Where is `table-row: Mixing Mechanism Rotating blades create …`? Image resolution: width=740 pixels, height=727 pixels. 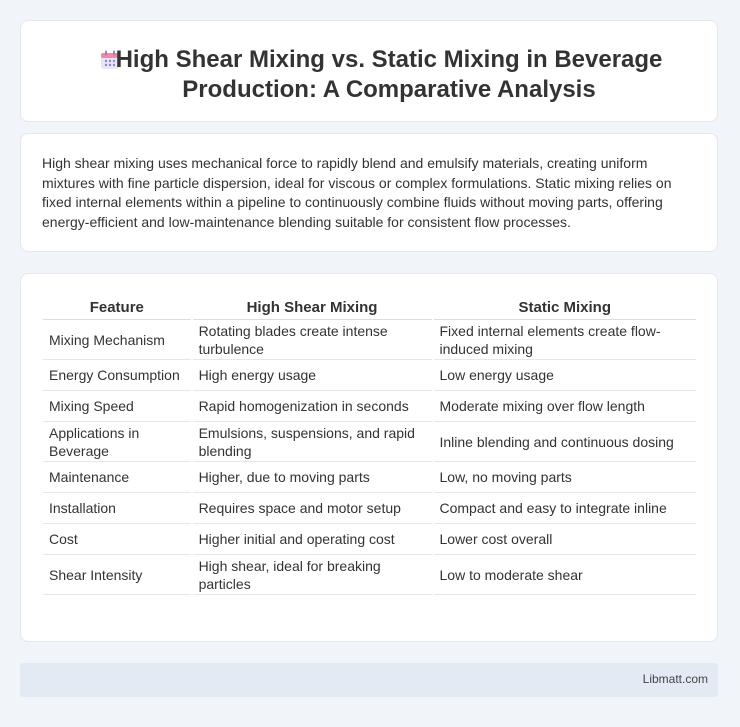 table-row: Mixing Mechanism Rotating blades create … is located at coordinates (369, 340).